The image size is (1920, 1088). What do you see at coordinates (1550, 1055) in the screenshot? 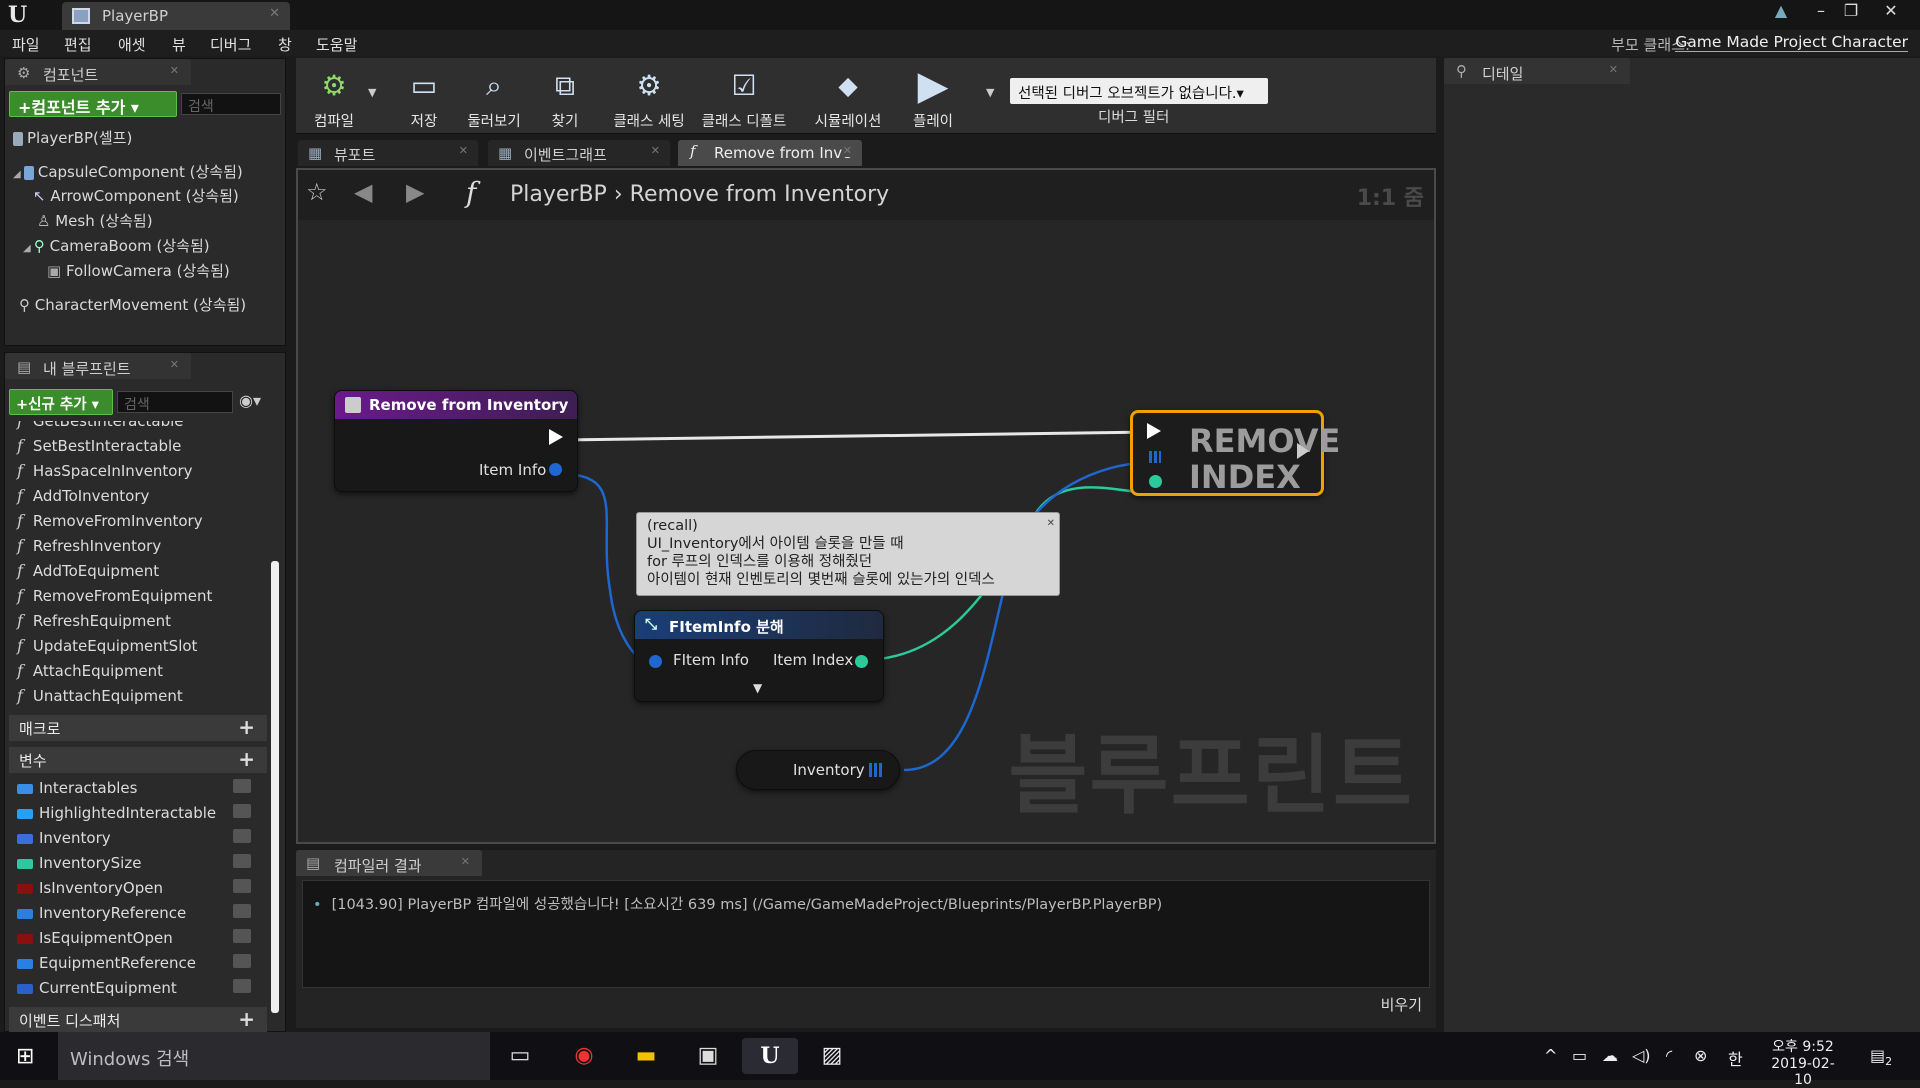
I see `tray-chevron-icon: ^` at bounding box center [1550, 1055].